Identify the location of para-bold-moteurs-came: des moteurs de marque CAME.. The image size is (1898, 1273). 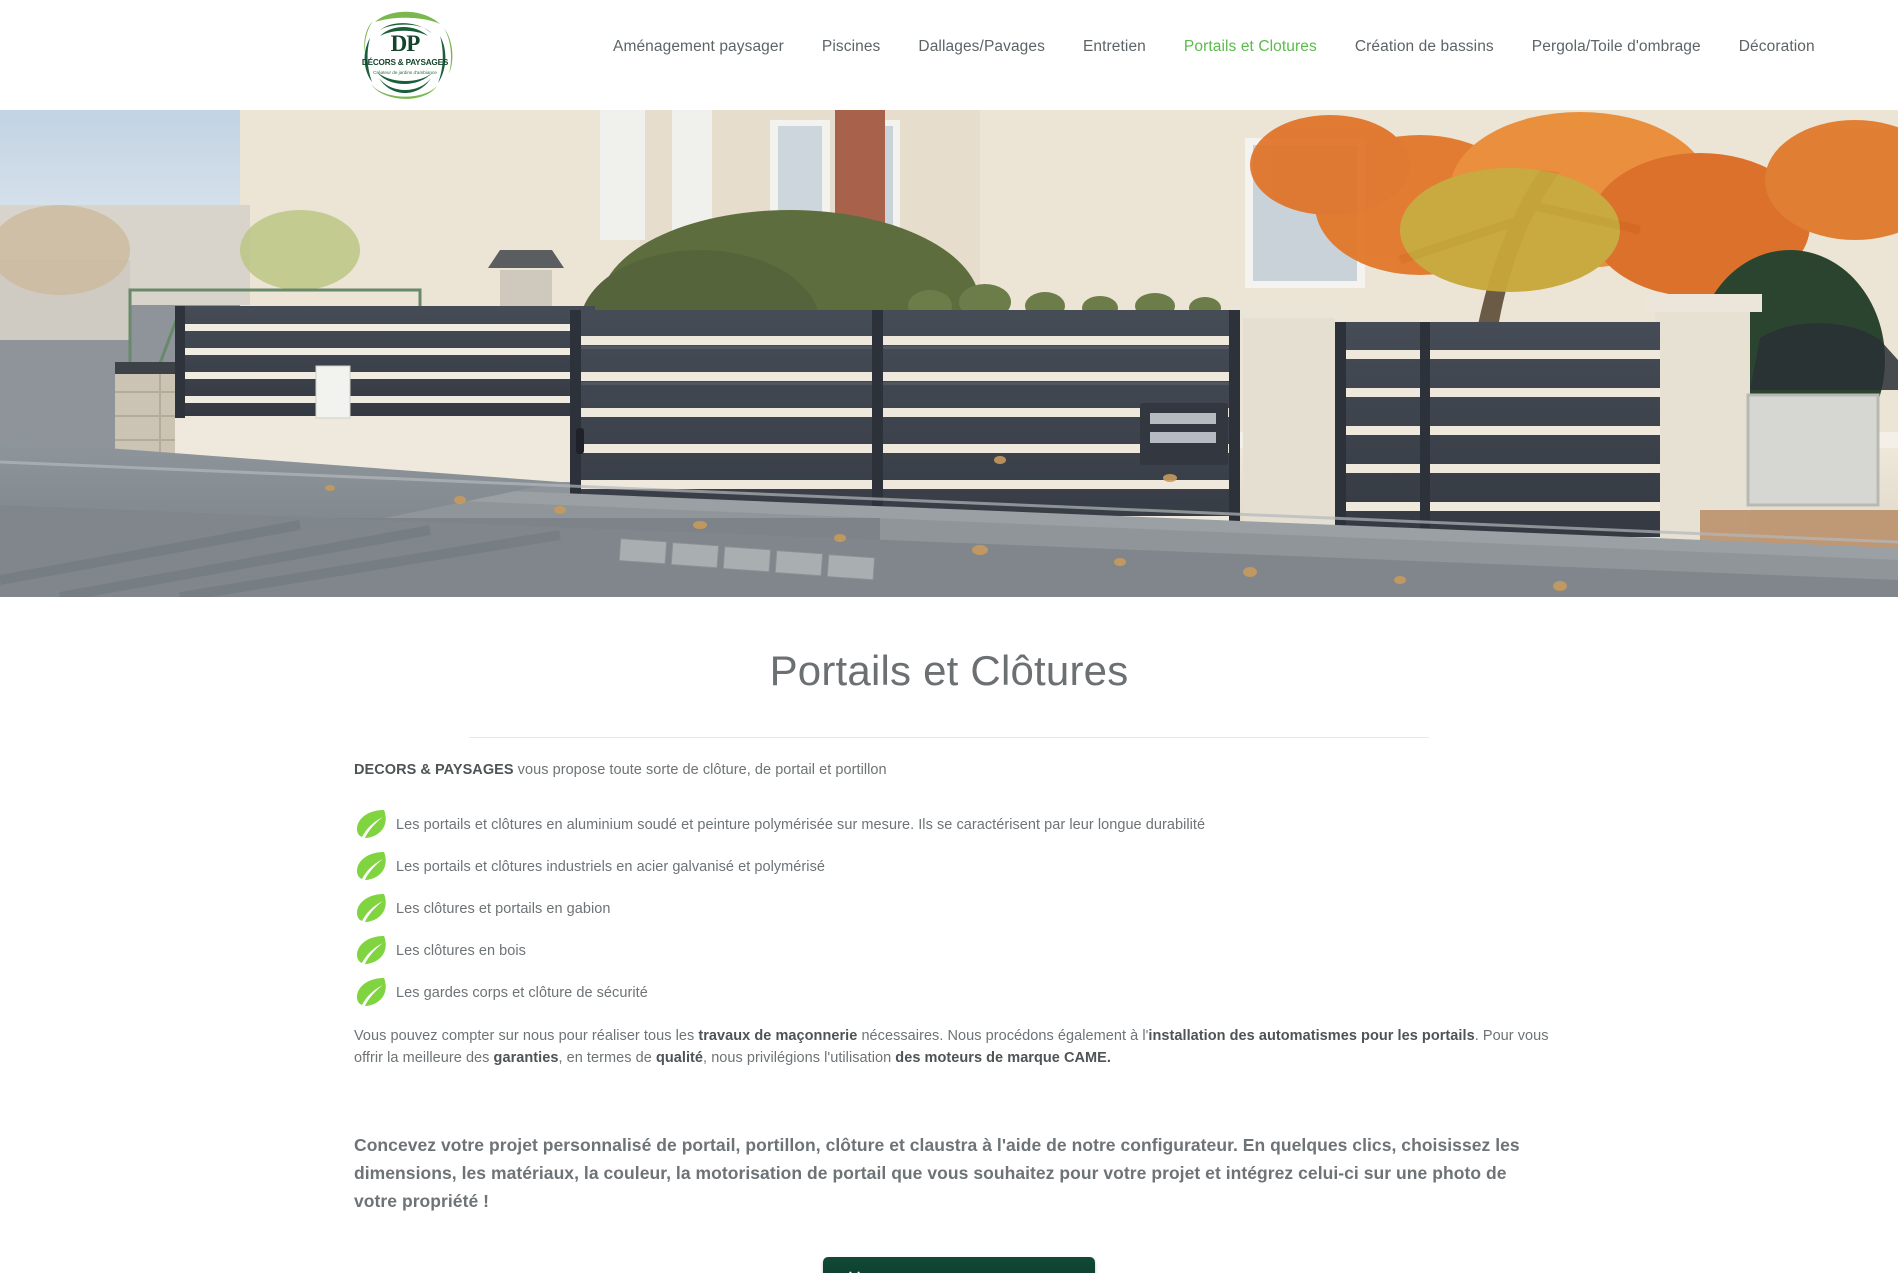
(1003, 1057).